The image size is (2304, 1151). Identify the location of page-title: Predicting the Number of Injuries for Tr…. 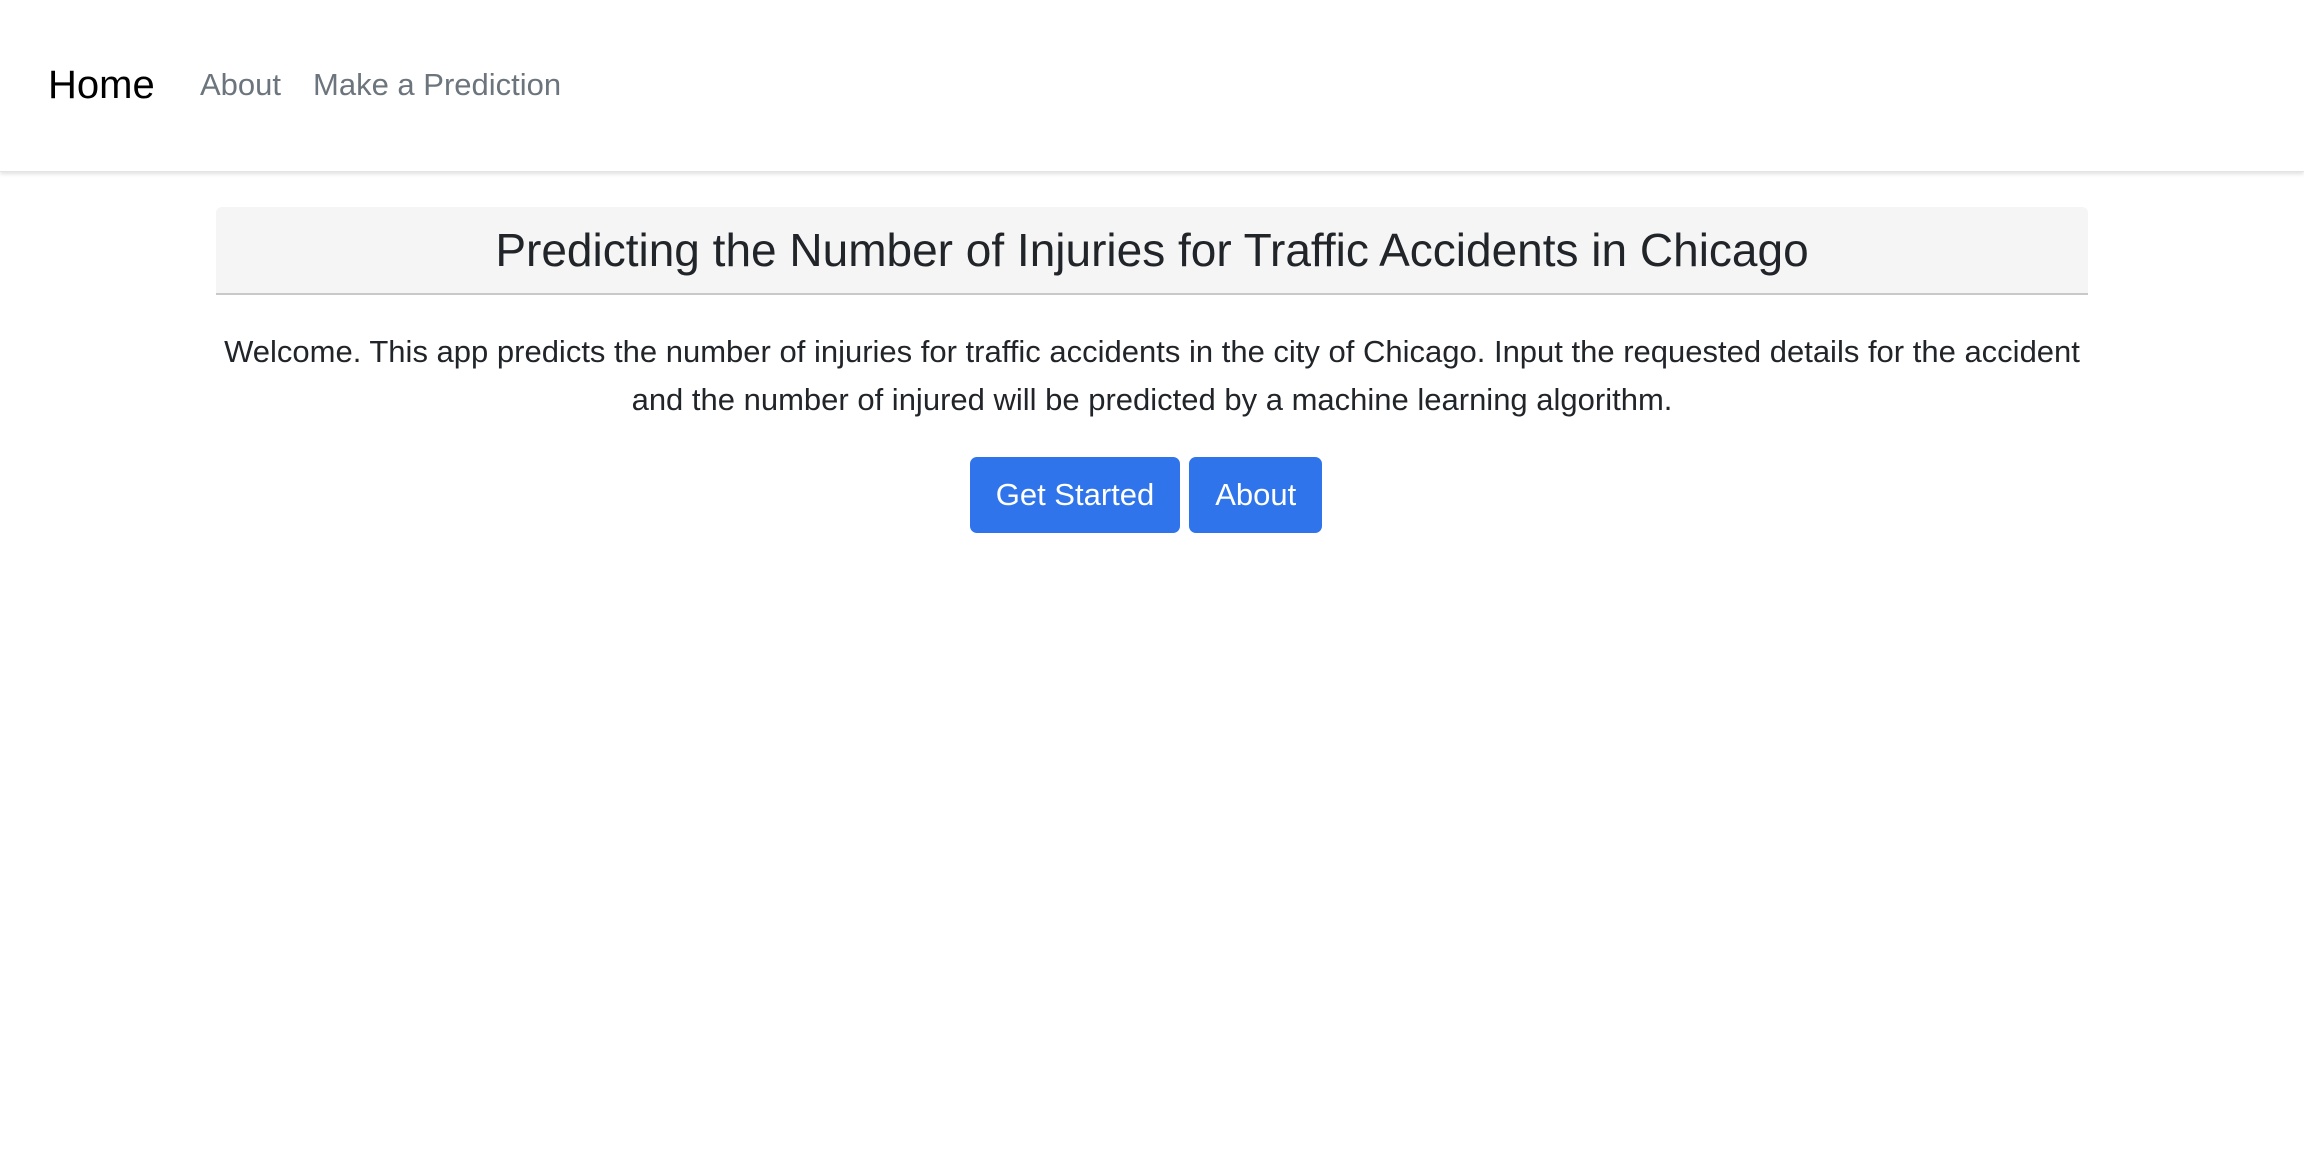
(1152, 250).